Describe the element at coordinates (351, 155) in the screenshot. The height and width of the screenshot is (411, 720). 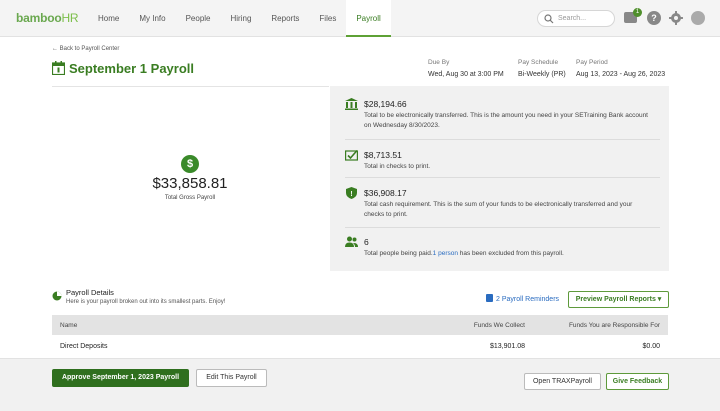
I see `check-print-icon` at that location.